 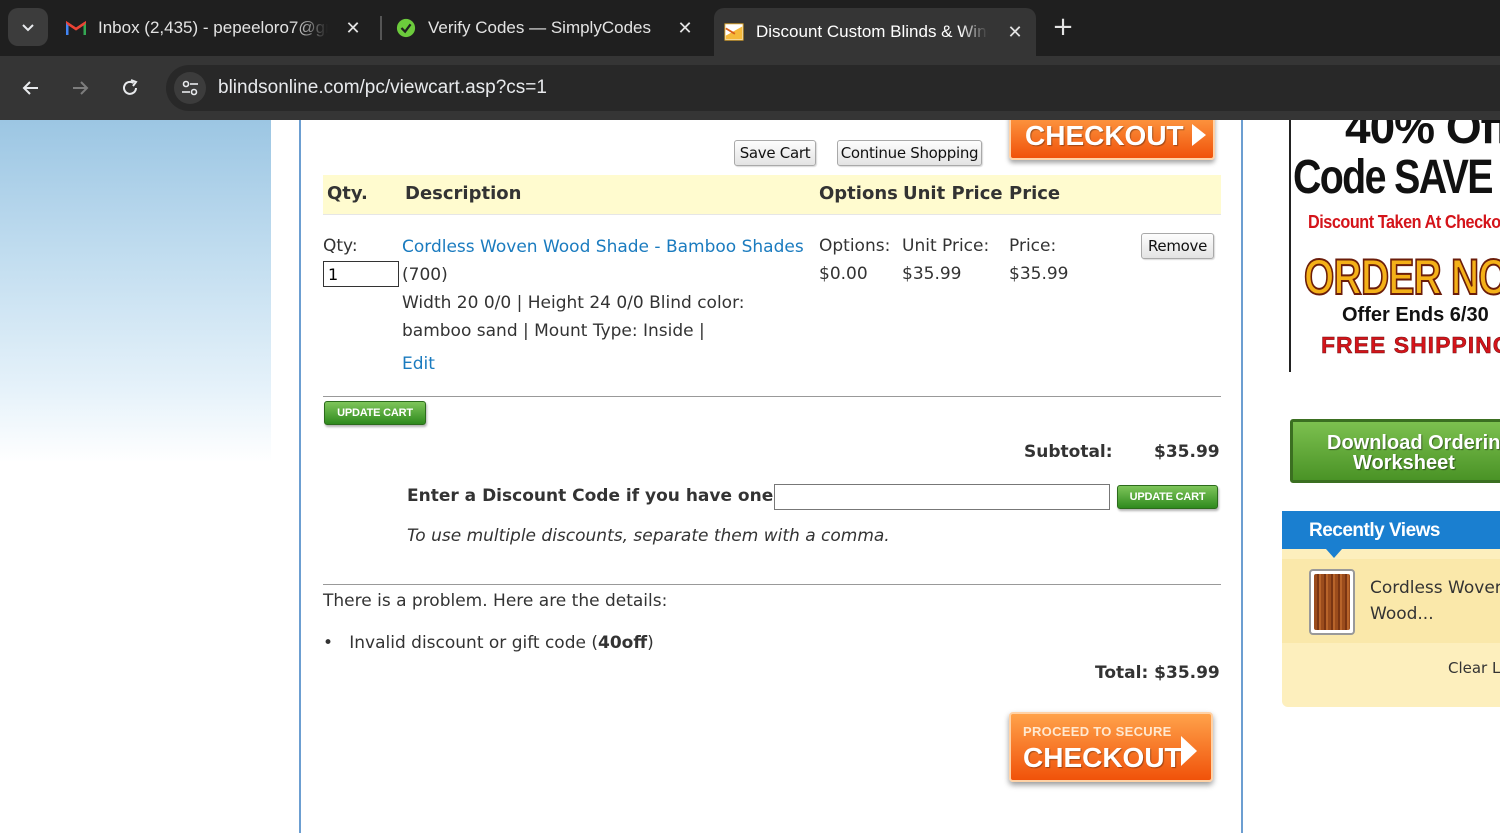 I want to click on tab-title: Inbox (2,435) - pepeeloro7@gmail.com, so click(x=213, y=27).